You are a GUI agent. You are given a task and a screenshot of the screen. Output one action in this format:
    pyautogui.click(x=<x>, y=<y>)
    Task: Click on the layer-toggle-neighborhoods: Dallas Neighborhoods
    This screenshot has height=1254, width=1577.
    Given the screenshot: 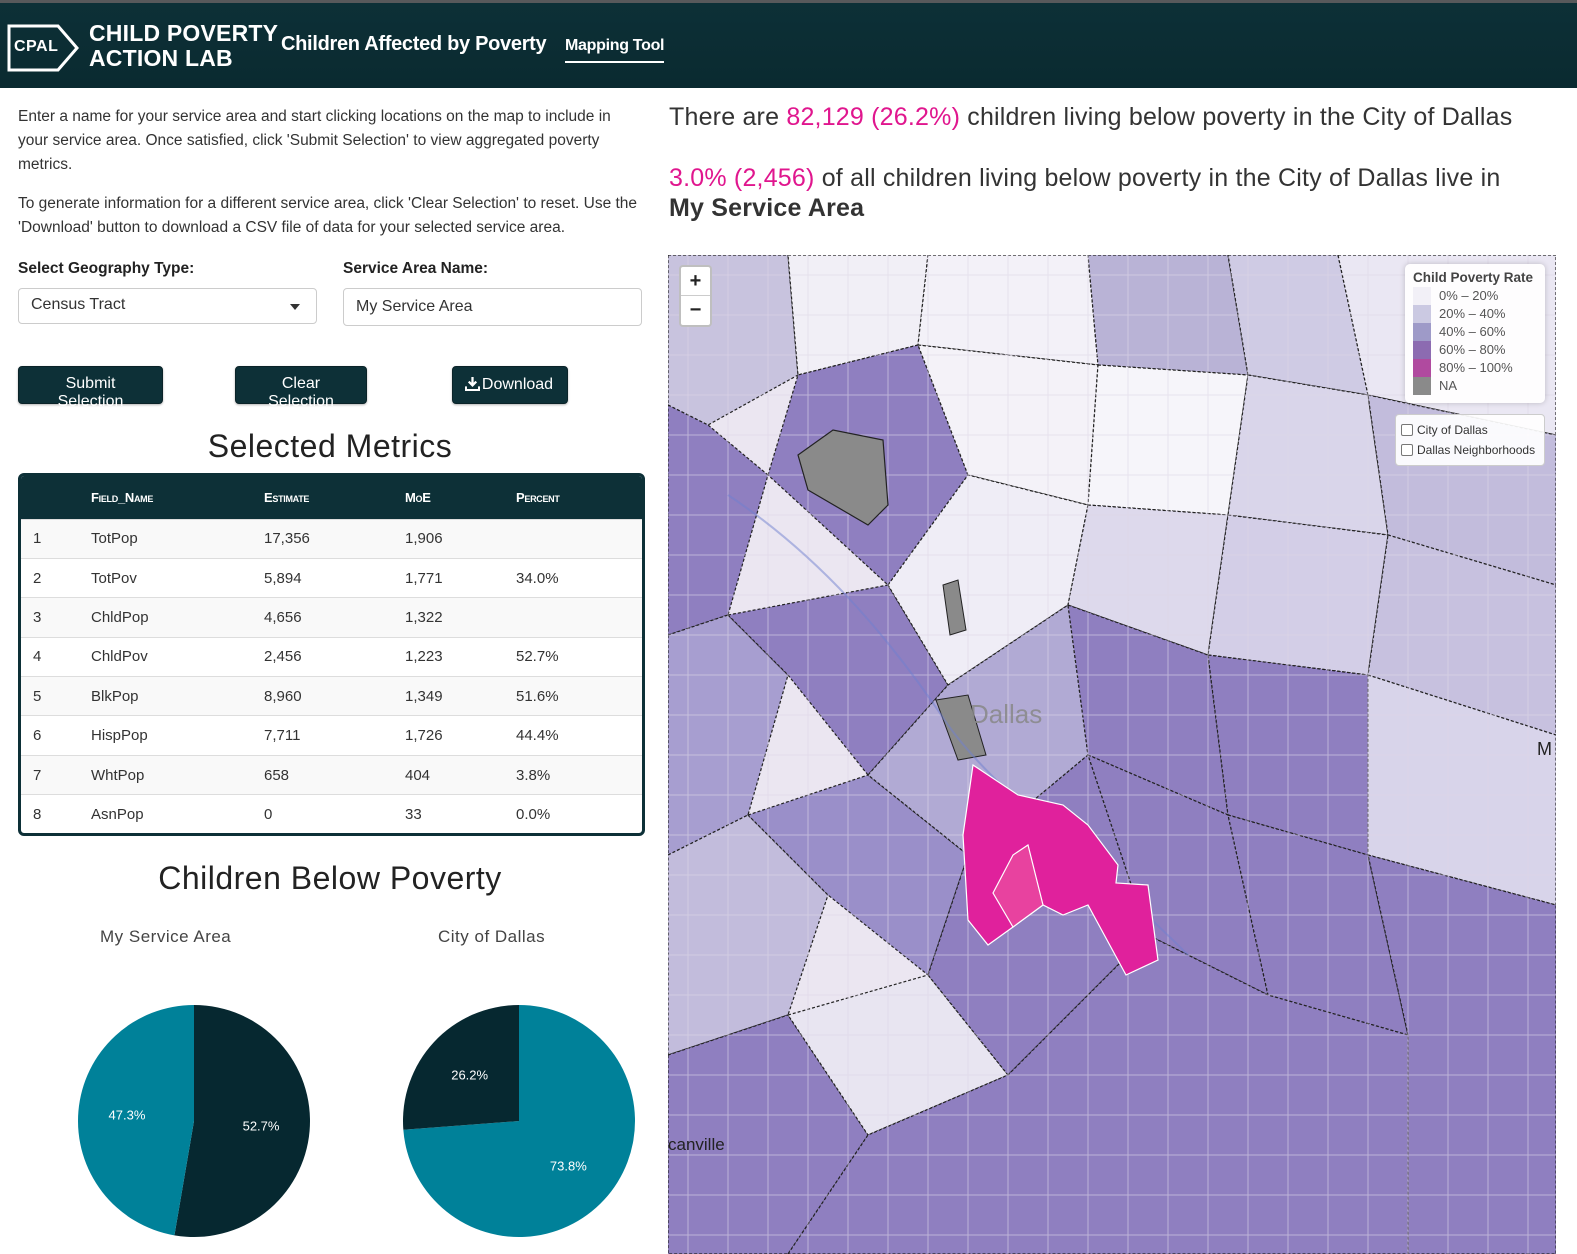 What is the action you would take?
    pyautogui.click(x=1470, y=450)
    